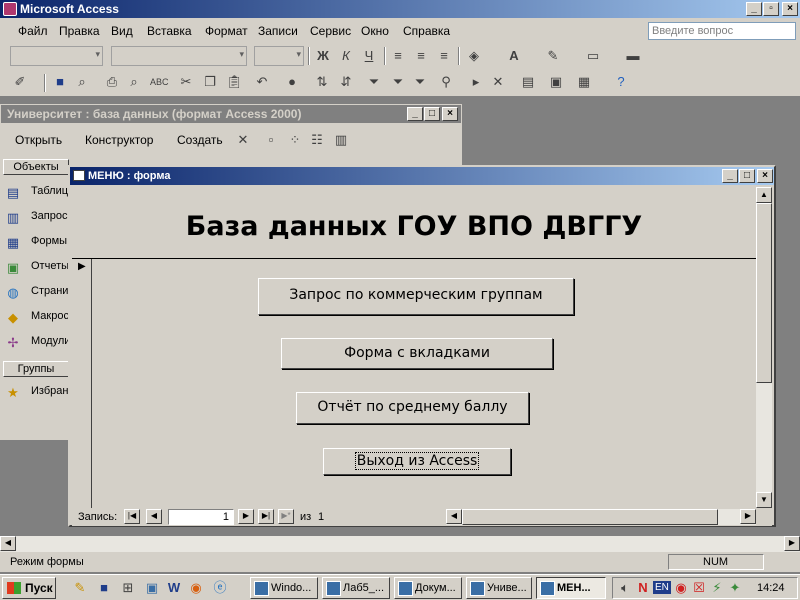 Image resolution: width=800 pixels, height=600 pixels. I want to click on filter-by-form-icon: ⏷, so click(398, 82).